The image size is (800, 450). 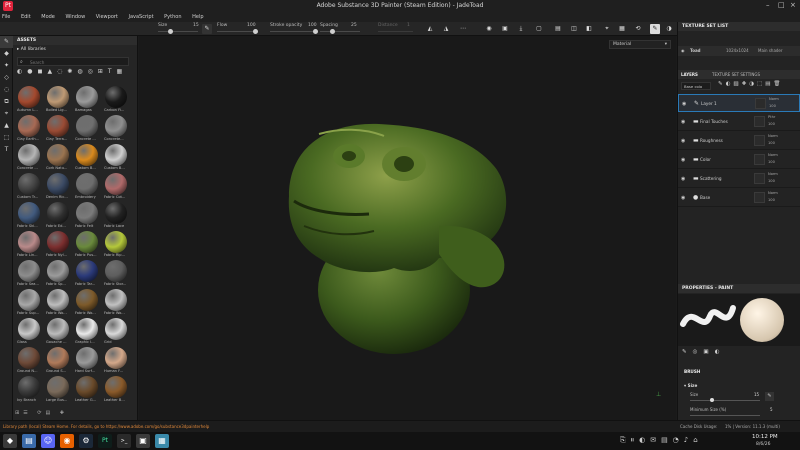 I want to click on taskbar-start-icon: ◆, so click(x=10, y=441).